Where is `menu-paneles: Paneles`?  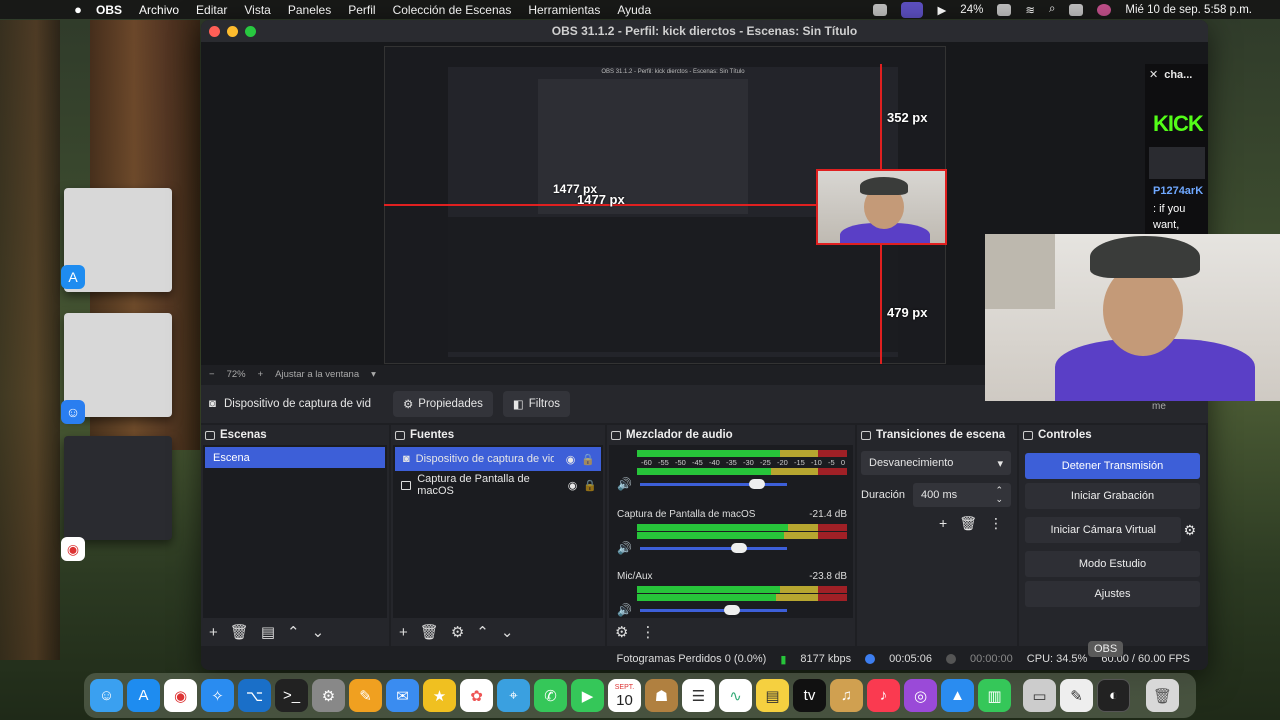
menu-paneles: Paneles is located at coordinates (309, 10).